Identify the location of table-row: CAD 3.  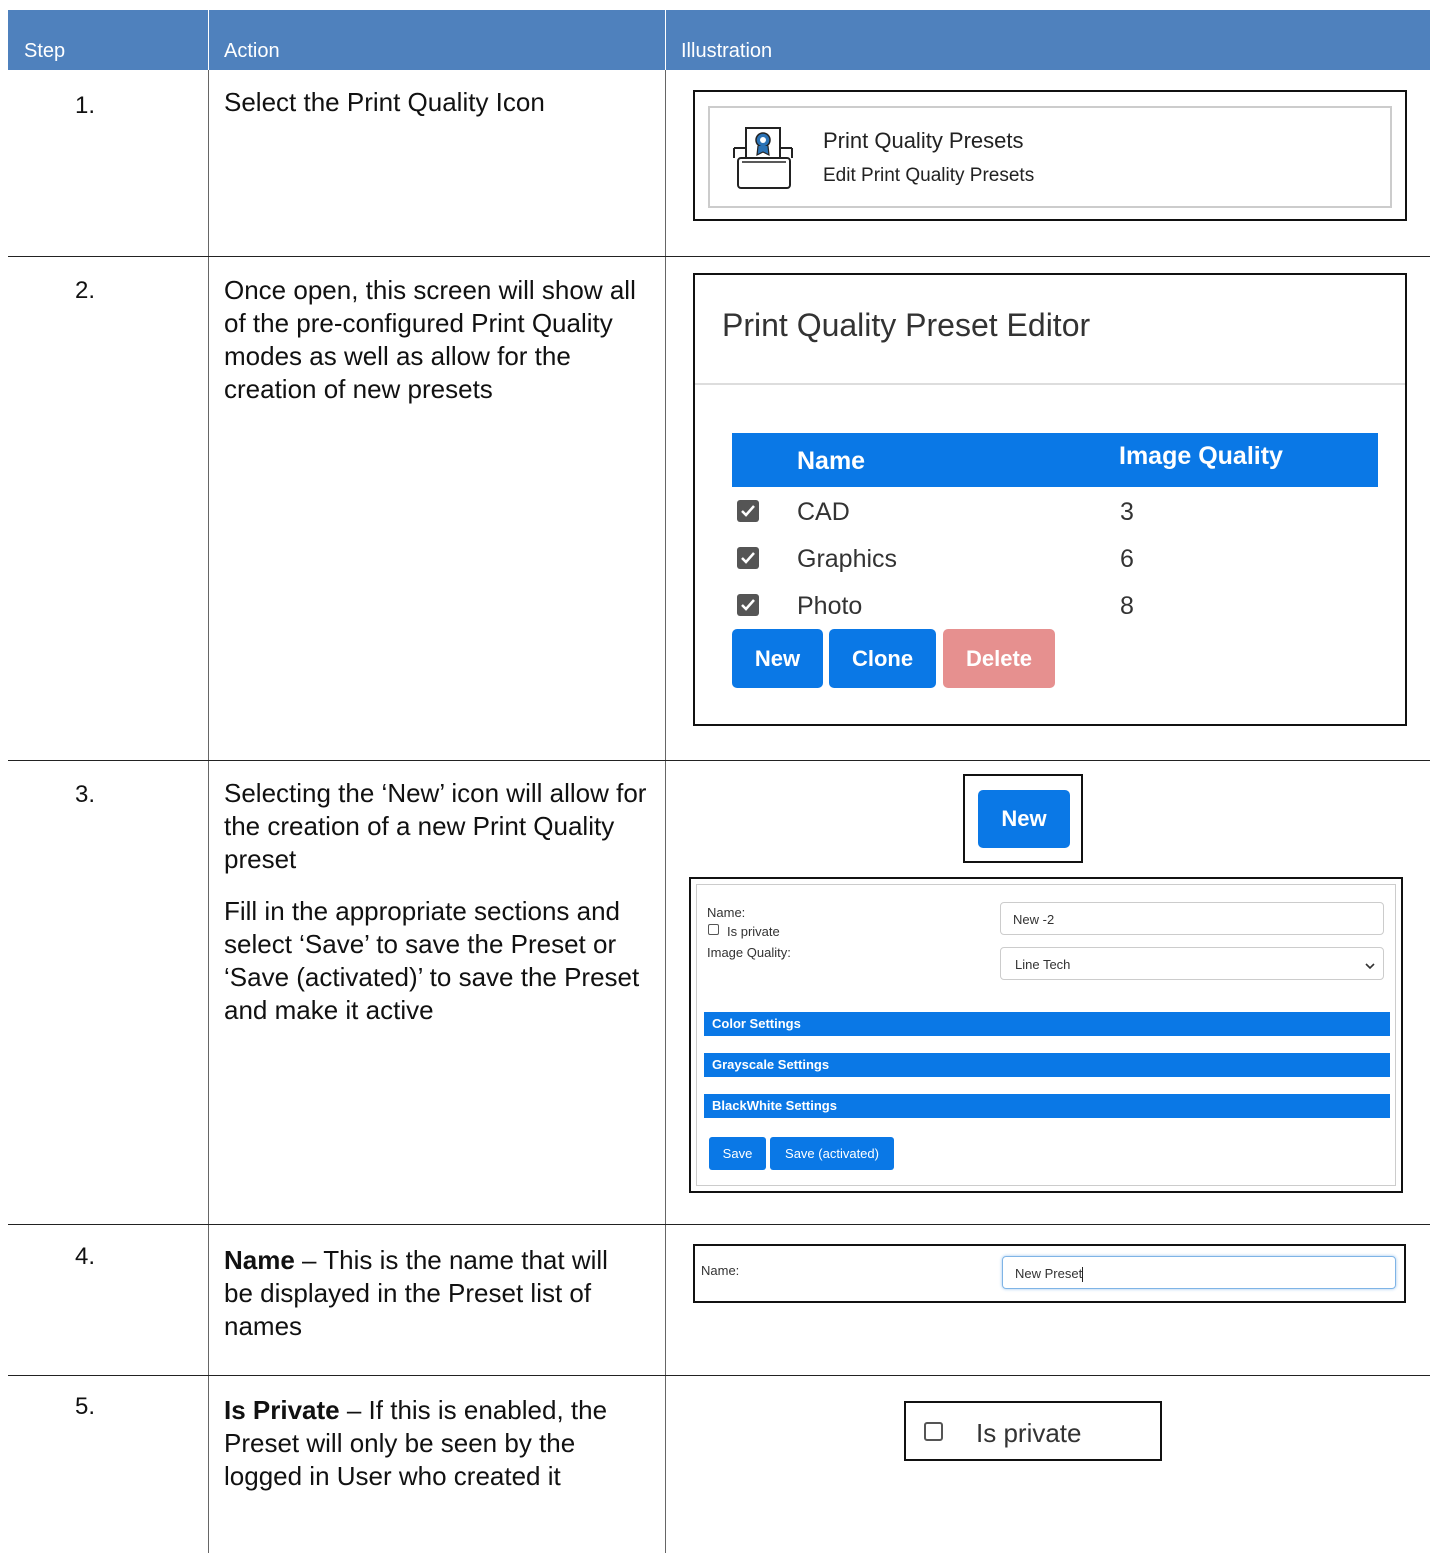
(1055, 514).